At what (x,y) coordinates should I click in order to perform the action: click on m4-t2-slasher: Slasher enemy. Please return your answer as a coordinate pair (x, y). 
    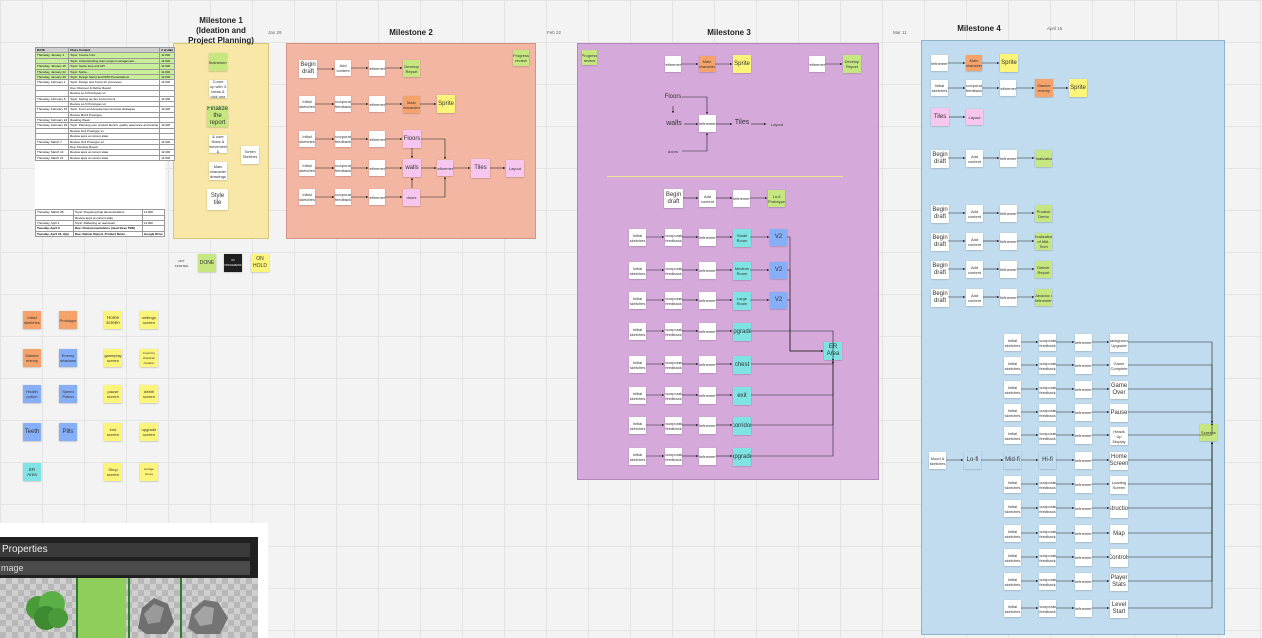
    Looking at the image, I should click on (1044, 88).